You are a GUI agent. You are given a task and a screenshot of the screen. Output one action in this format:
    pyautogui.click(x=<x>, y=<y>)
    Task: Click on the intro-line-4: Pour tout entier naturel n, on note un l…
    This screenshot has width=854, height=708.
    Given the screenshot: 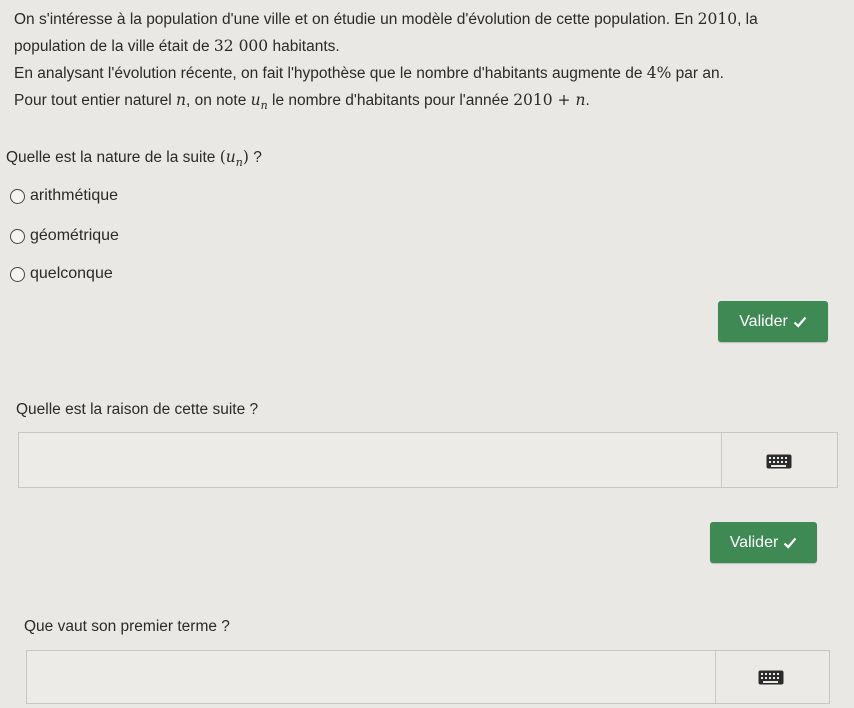 What is the action you would take?
    pyautogui.click(x=302, y=102)
    